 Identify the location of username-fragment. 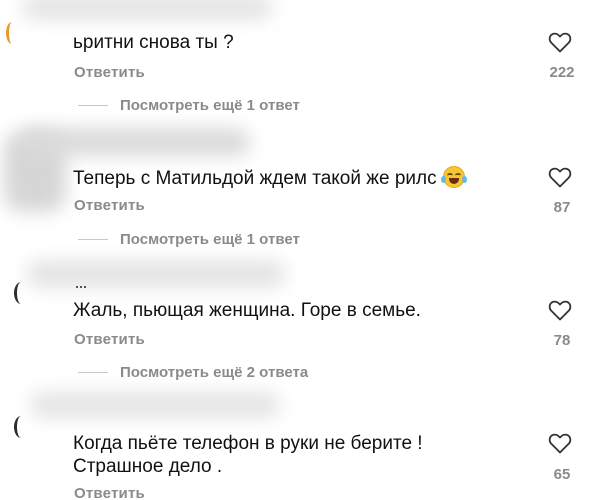
(81, 287).